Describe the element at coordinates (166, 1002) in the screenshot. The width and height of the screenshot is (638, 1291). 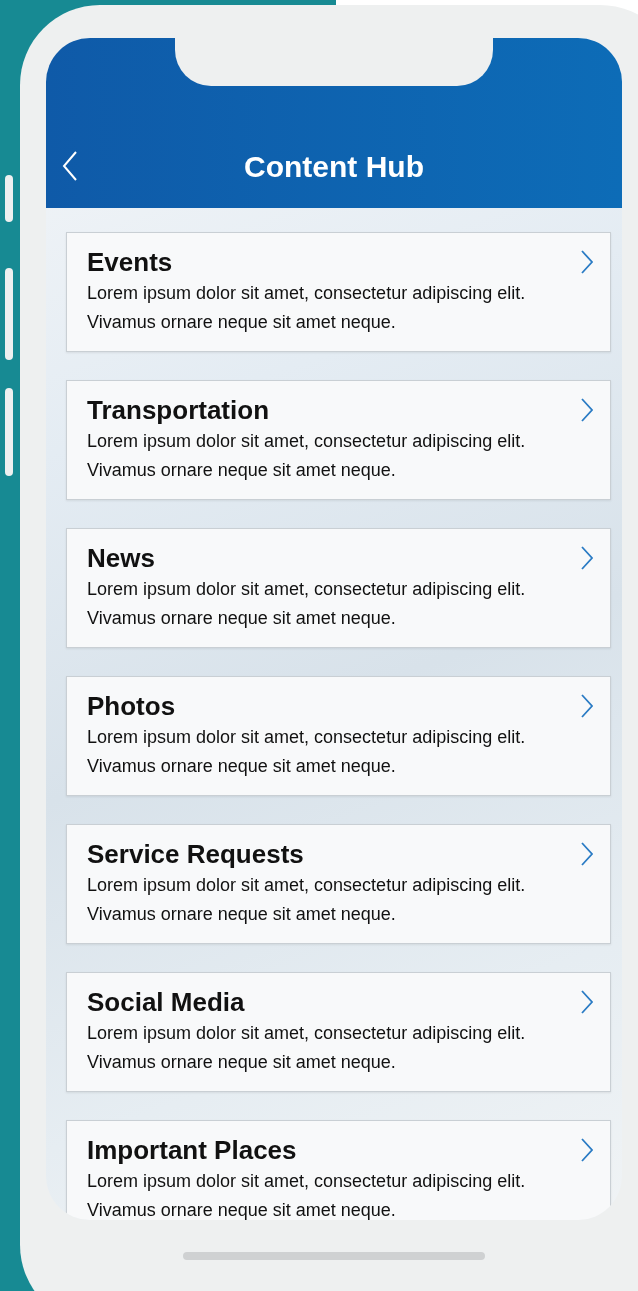
I see `card-title: Social Media` at that location.